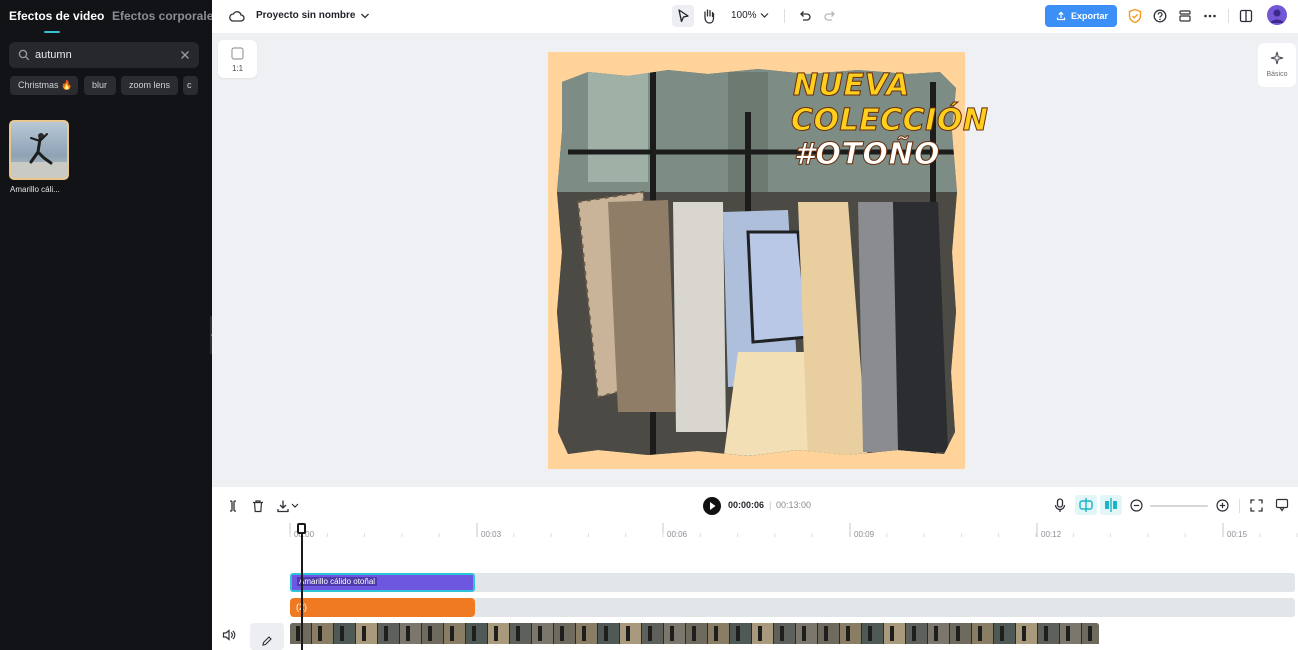  I want to click on chip-blur: blur, so click(100, 85).